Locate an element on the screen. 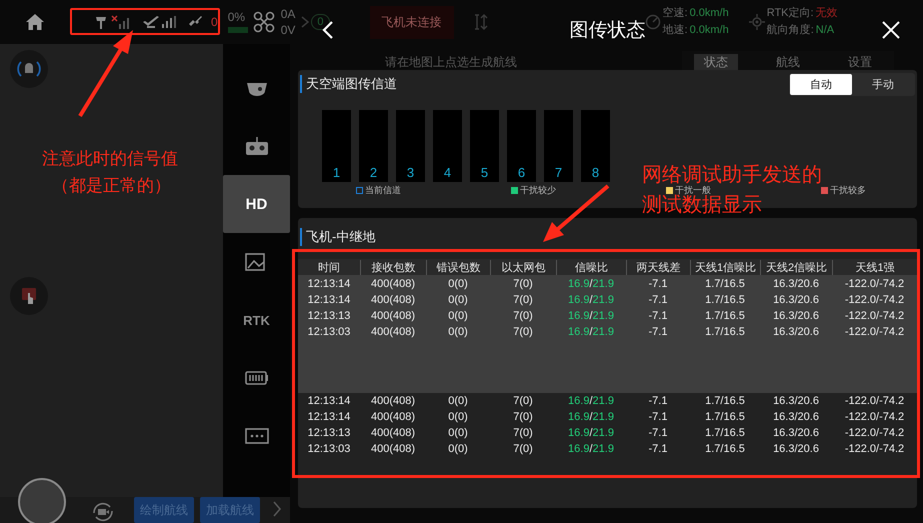 The width and height of the screenshot is (923, 523). camera-switch-icon is located at coordinates (103, 512).